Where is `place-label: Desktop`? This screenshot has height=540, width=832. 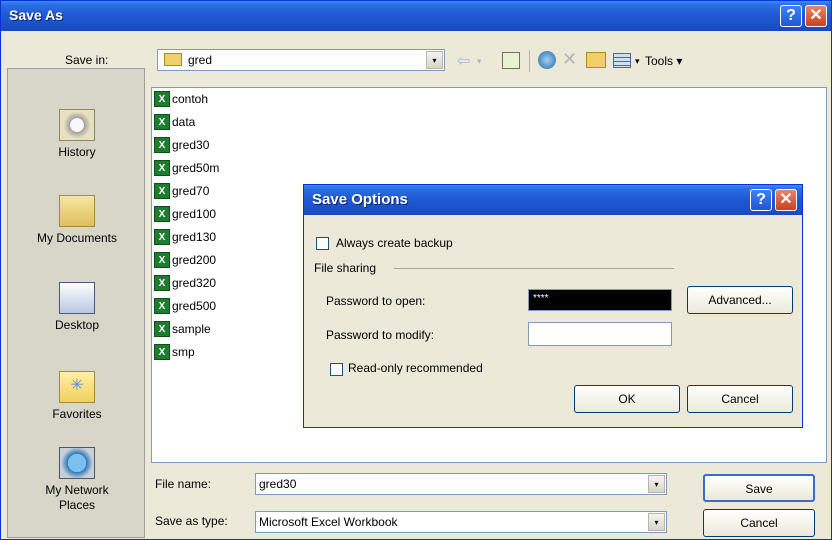 place-label: Desktop is located at coordinates (77, 325).